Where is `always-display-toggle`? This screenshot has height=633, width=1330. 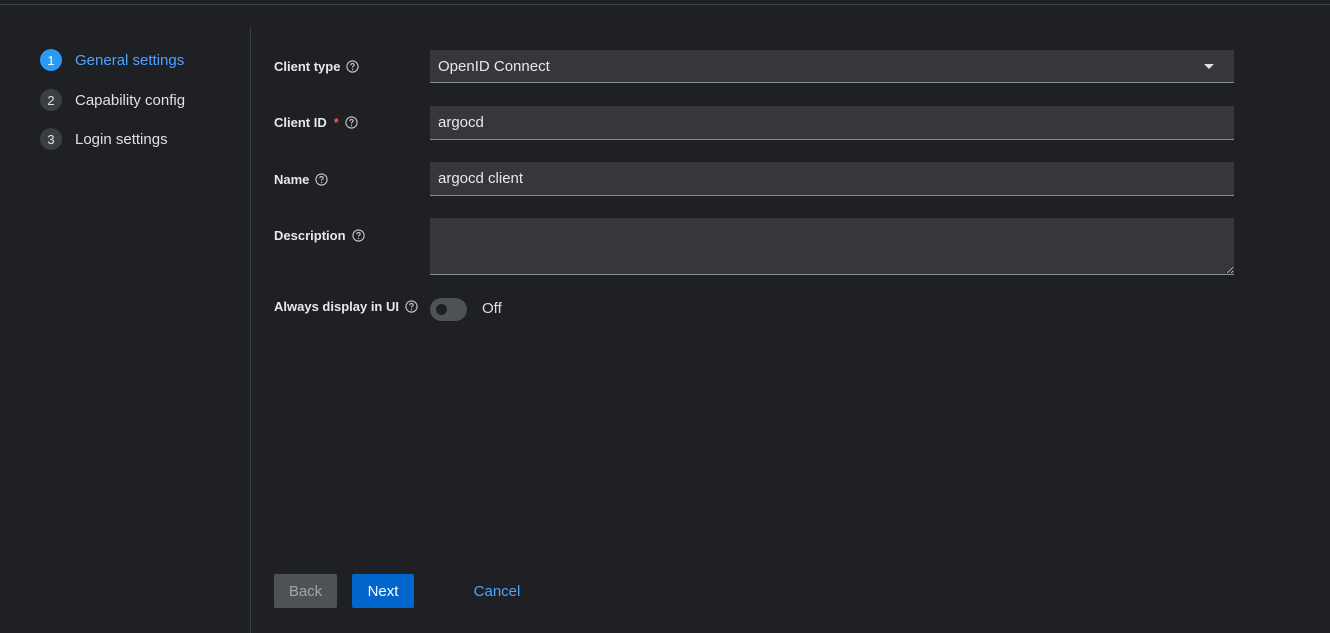
always-display-toggle is located at coordinates (448, 309).